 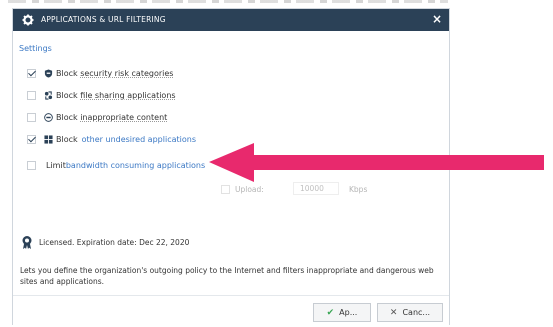 What do you see at coordinates (330, 312) in the screenshot?
I see `checkmark-icon: ✔` at bounding box center [330, 312].